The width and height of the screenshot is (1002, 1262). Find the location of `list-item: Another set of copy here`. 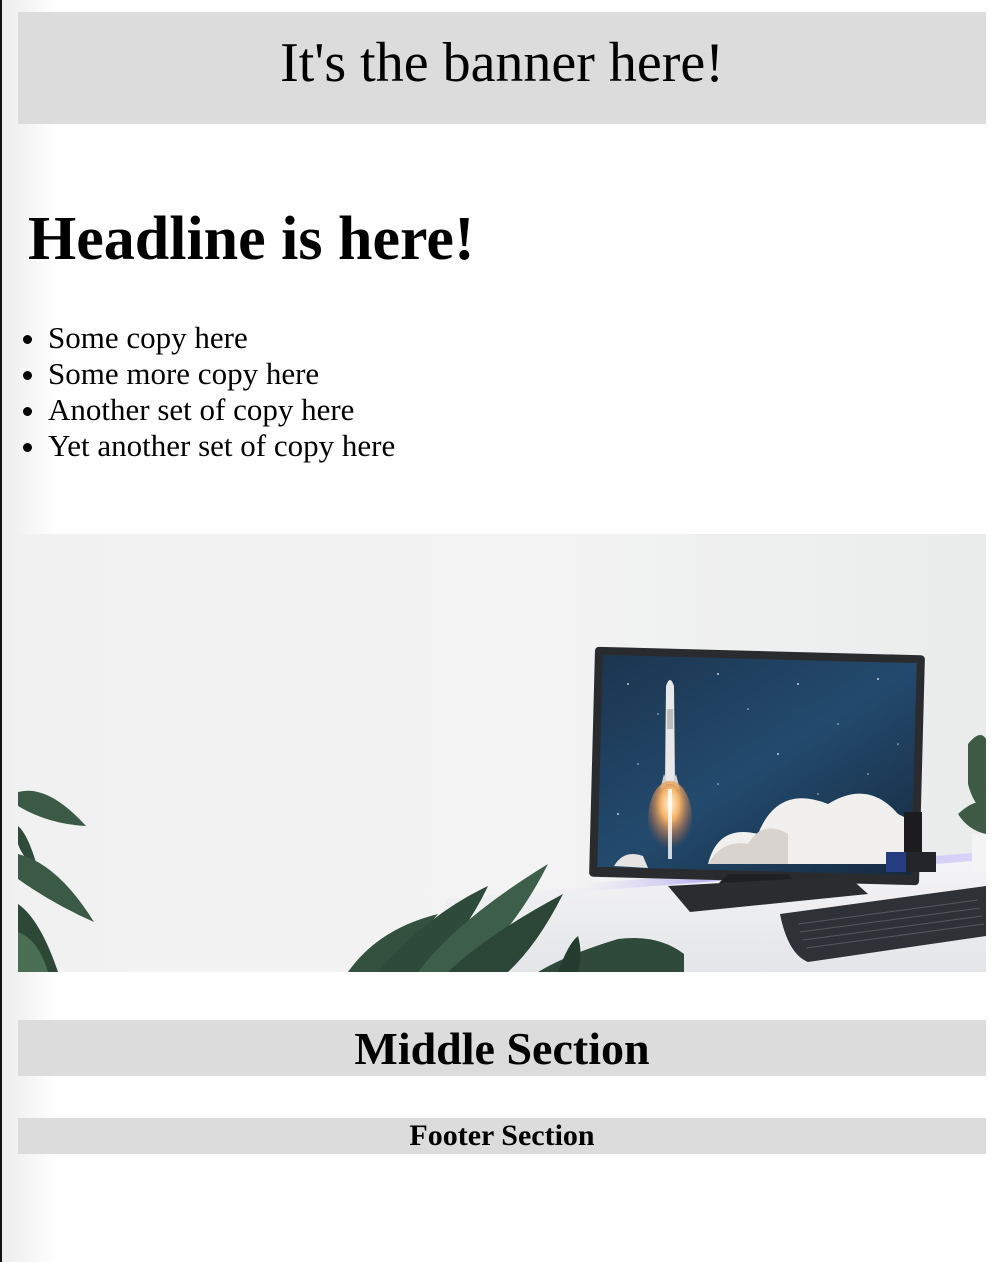

list-item: Another set of copy here is located at coordinates (221, 410).